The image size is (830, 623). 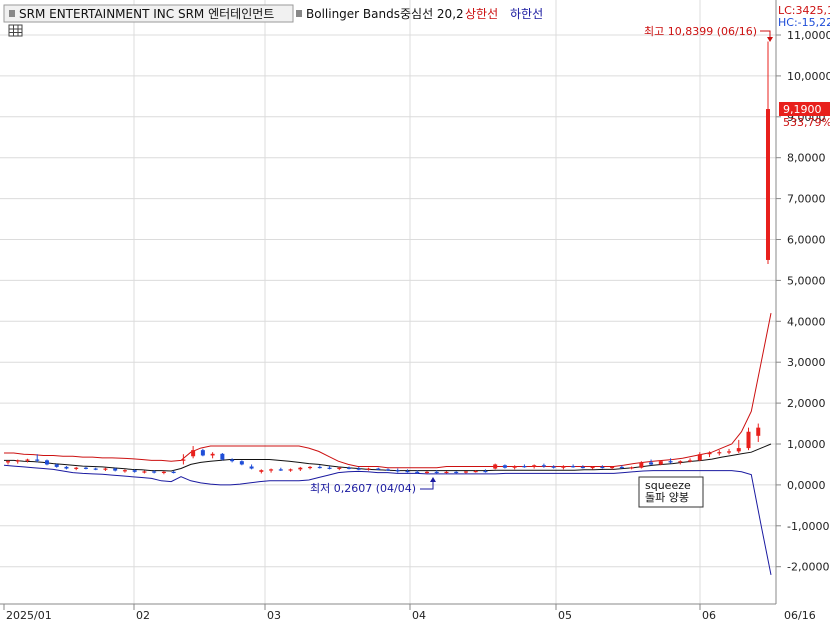 I want to click on x-tick-label: 03, so click(x=274, y=615).